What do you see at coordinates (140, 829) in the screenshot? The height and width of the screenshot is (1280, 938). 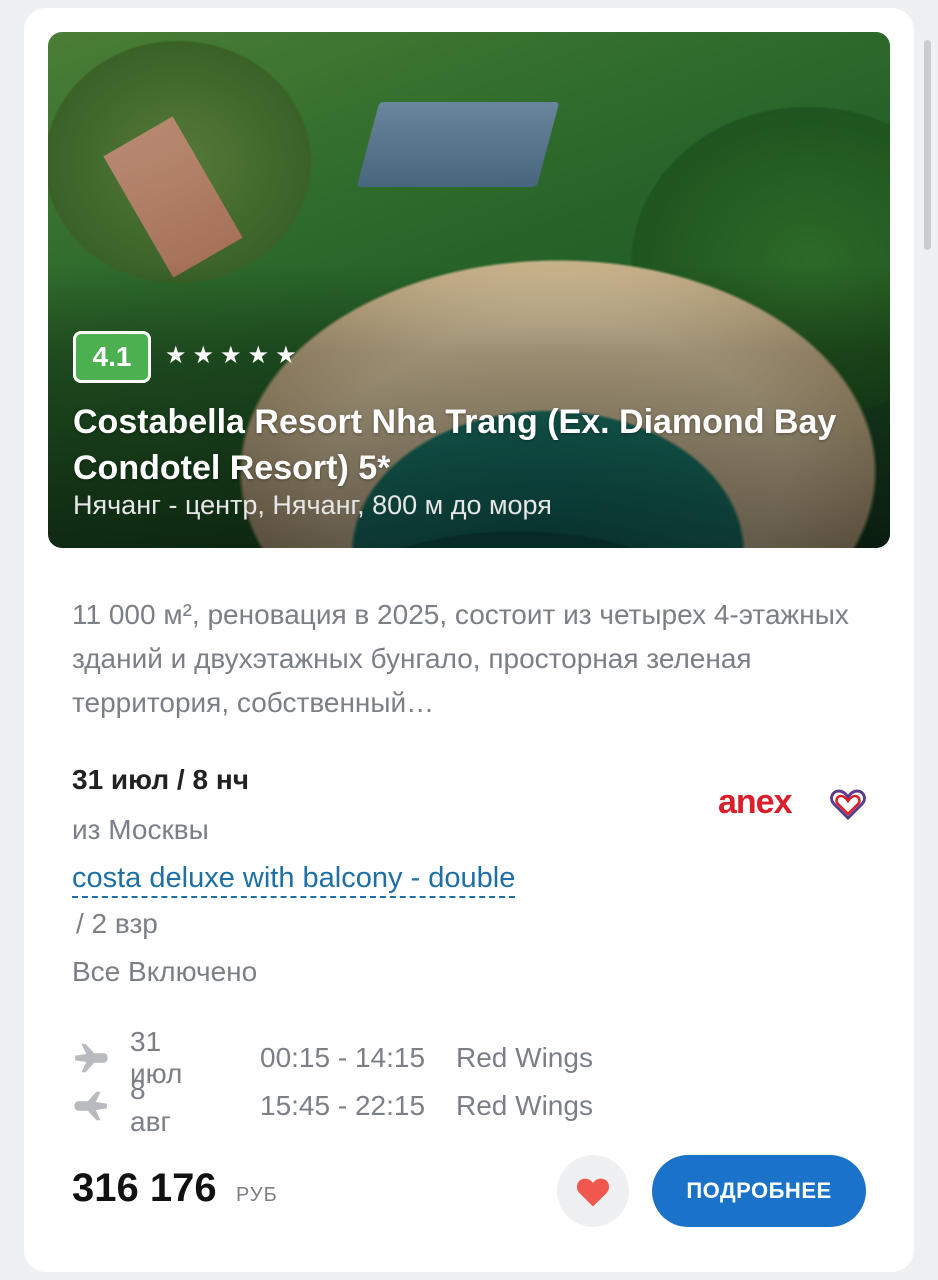 I see `departure-city: из Москвы` at bounding box center [140, 829].